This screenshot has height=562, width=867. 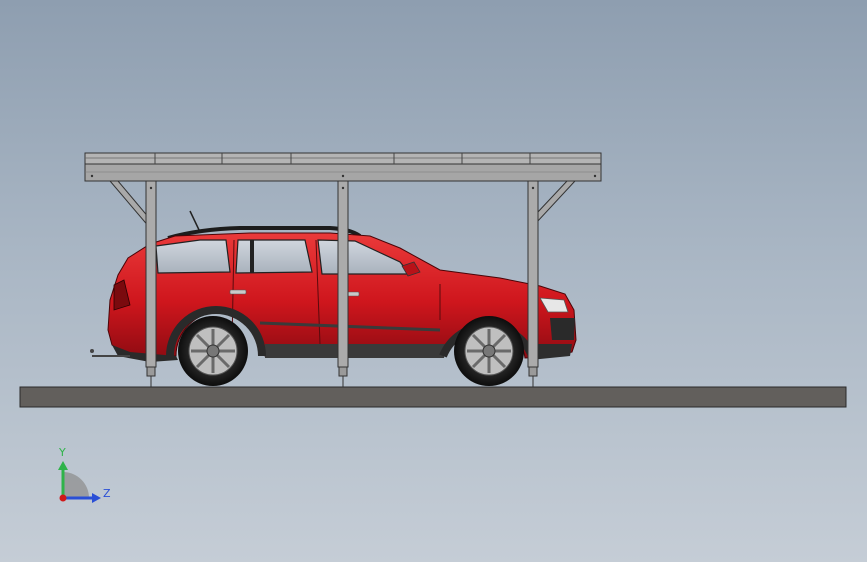 I want to click on coordinate-triad: Y Z, so click(x=84, y=474).